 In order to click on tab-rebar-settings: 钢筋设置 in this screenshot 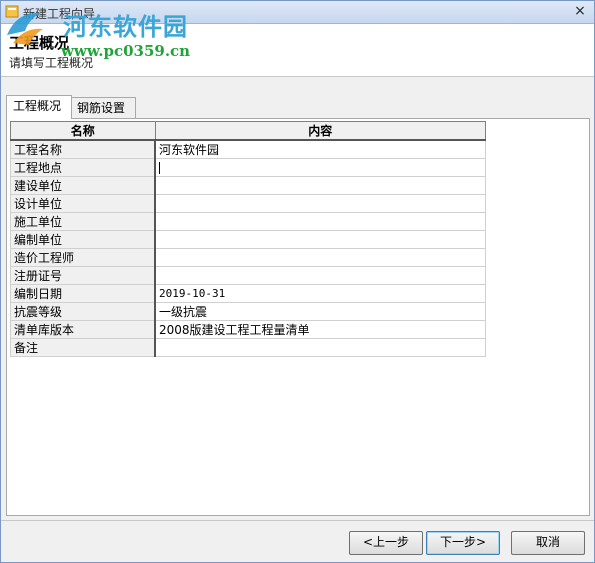, I will do `click(103, 108)`.